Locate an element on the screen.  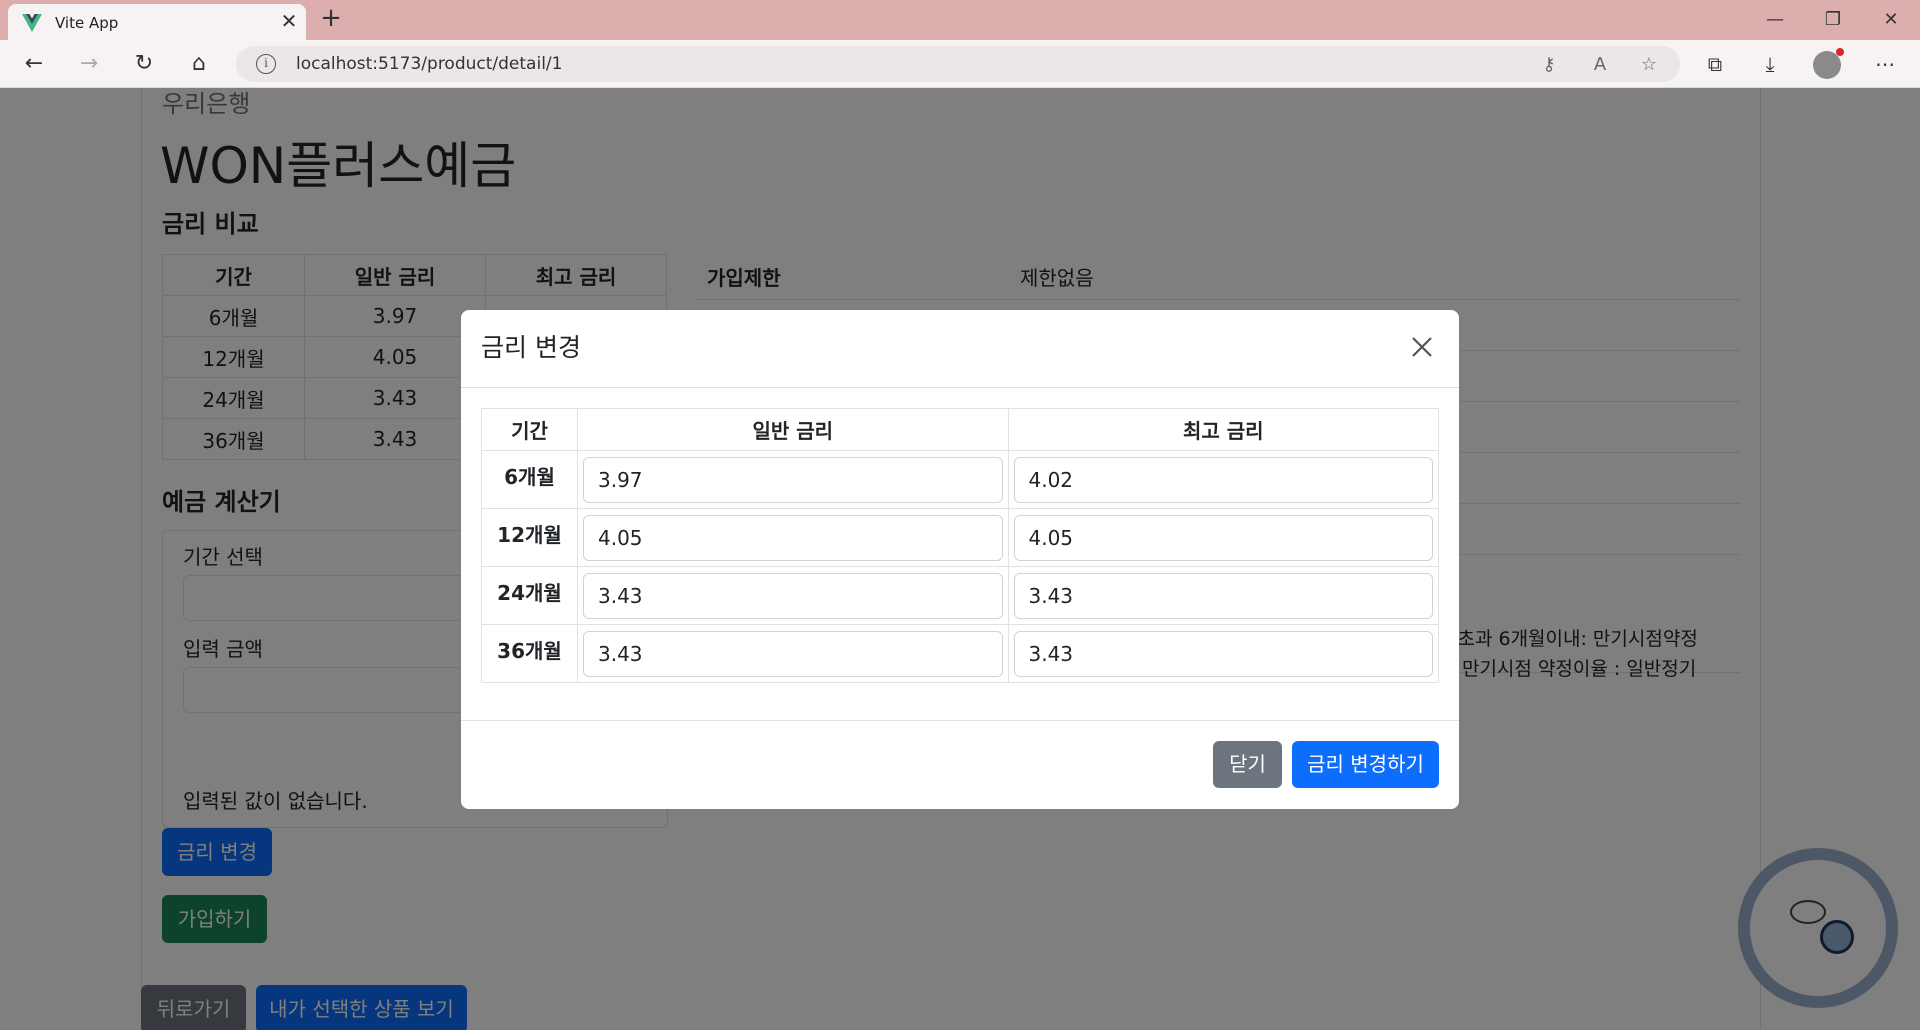
period-cell: 36개월 is located at coordinates (529, 653).